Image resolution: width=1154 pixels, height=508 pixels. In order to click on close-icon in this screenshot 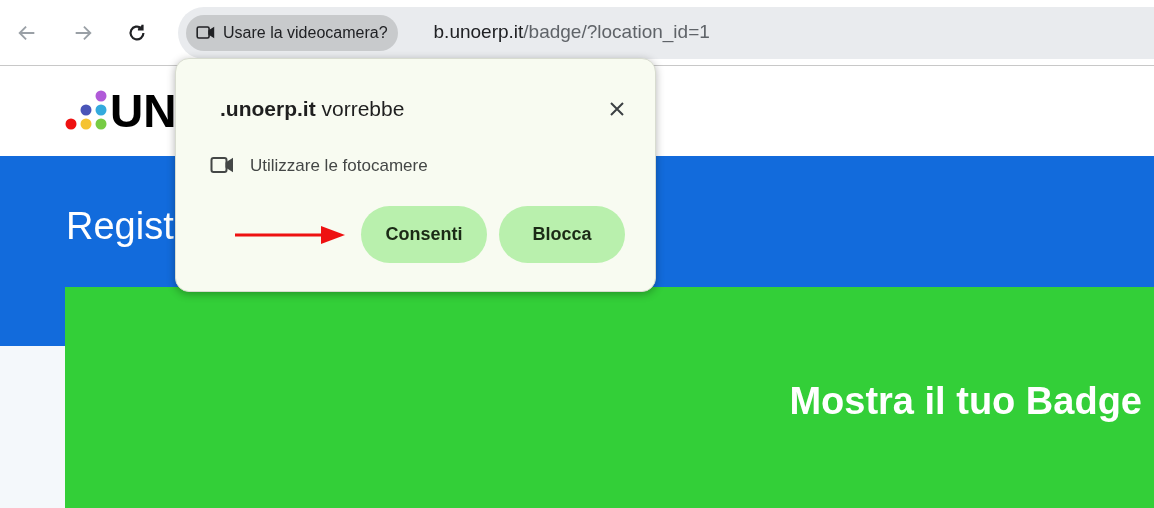, I will do `click(617, 108)`.